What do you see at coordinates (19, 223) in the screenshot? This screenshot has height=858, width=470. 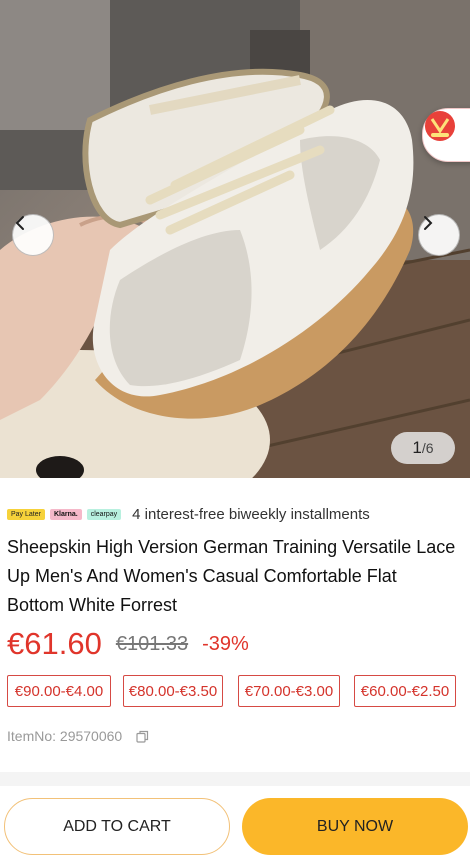 I see `chevron-left-icon` at bounding box center [19, 223].